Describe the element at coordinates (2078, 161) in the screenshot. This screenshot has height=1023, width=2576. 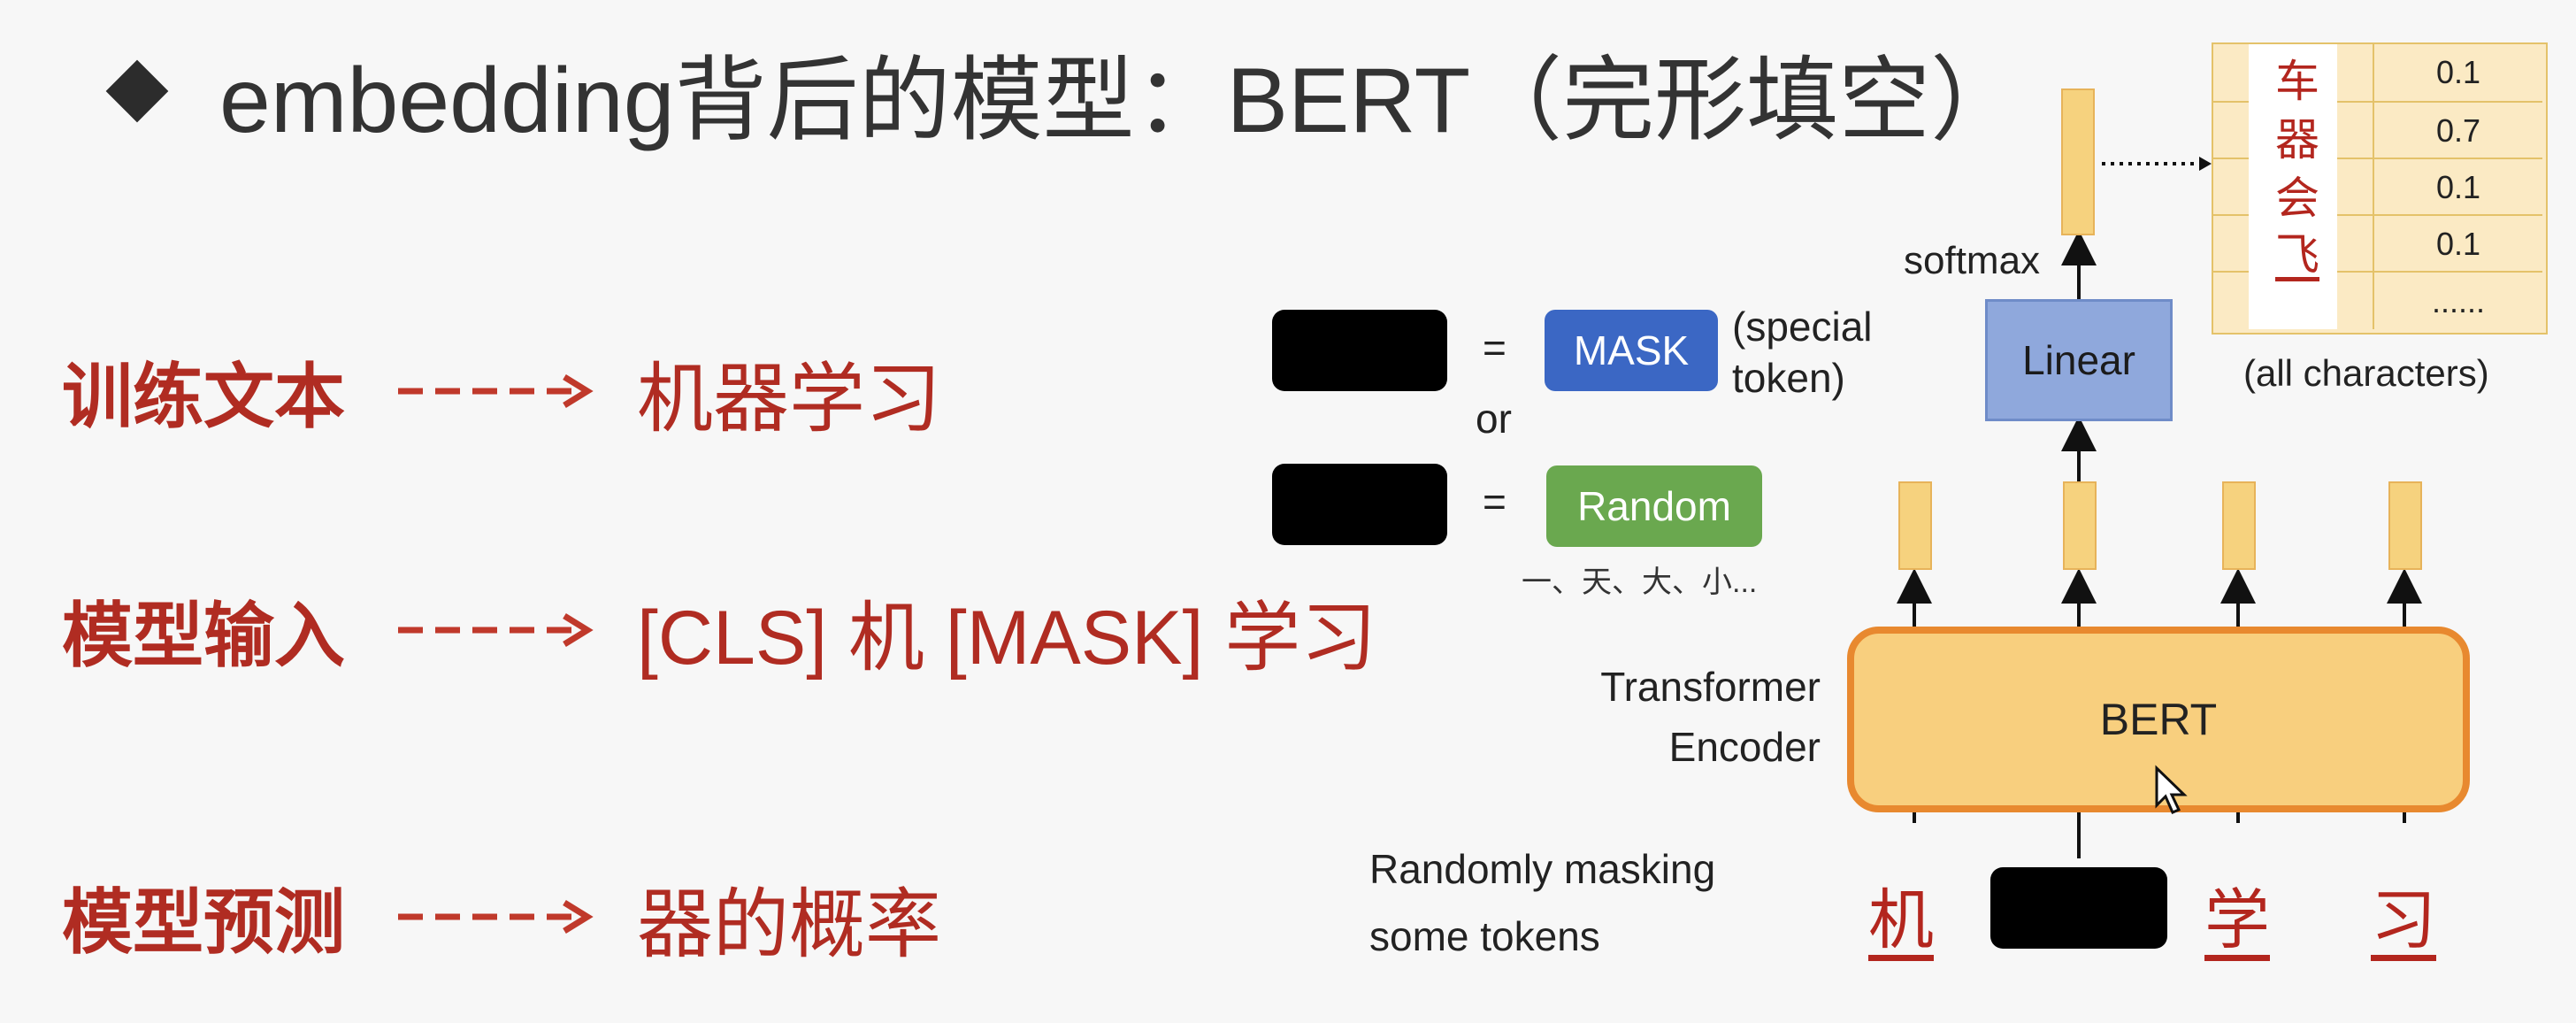
I see `softmax-output-bar` at that location.